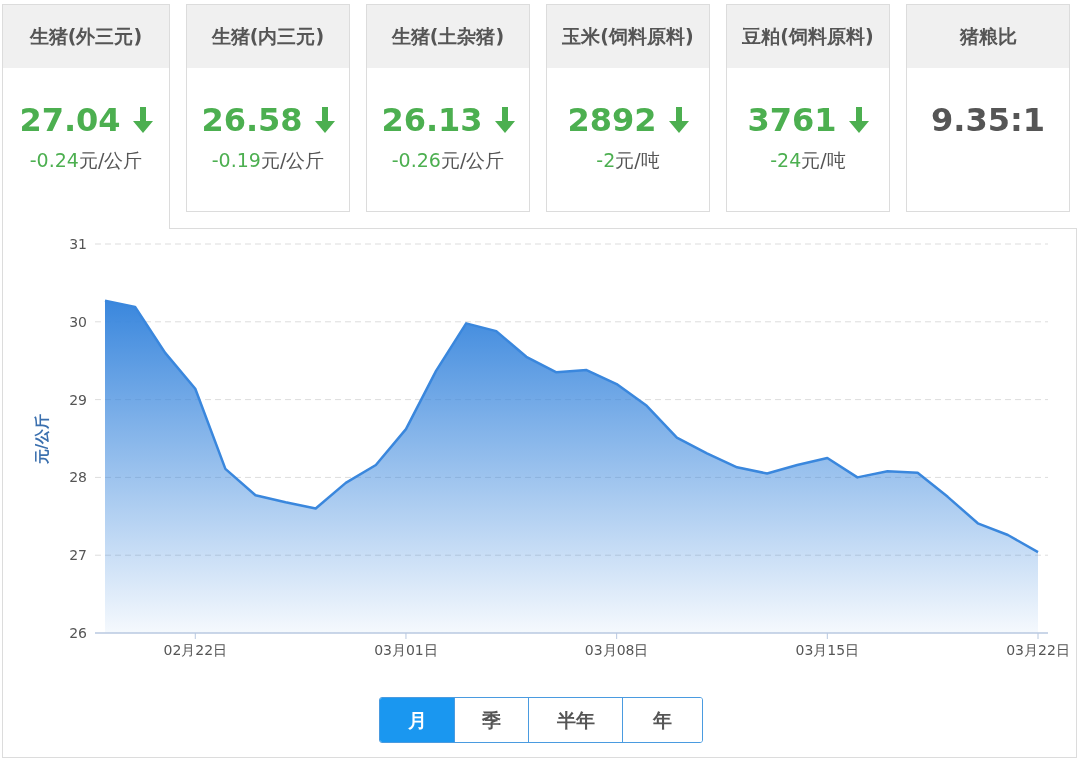 Image resolution: width=1080 pixels, height=761 pixels. I want to click on price-tab: 玉米(饲料原料) 2892 -2元/吨, so click(628, 108).